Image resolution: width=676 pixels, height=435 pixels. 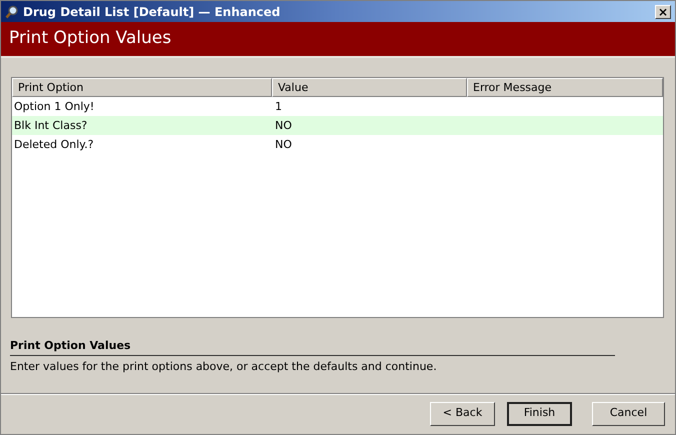 I want to click on wizard-button: Cancel, so click(x=628, y=414).